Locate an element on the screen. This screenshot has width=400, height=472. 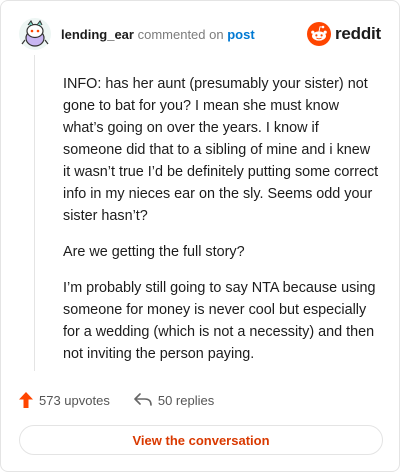
reply-arrow-icon is located at coordinates (143, 399).